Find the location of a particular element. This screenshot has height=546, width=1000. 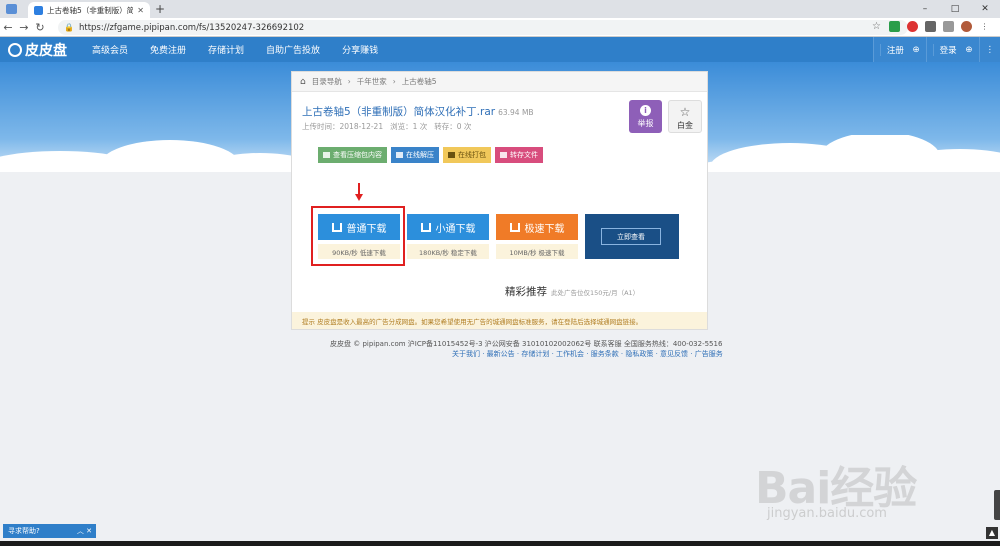

favorite-label: 白金 is located at coordinates (685, 125).